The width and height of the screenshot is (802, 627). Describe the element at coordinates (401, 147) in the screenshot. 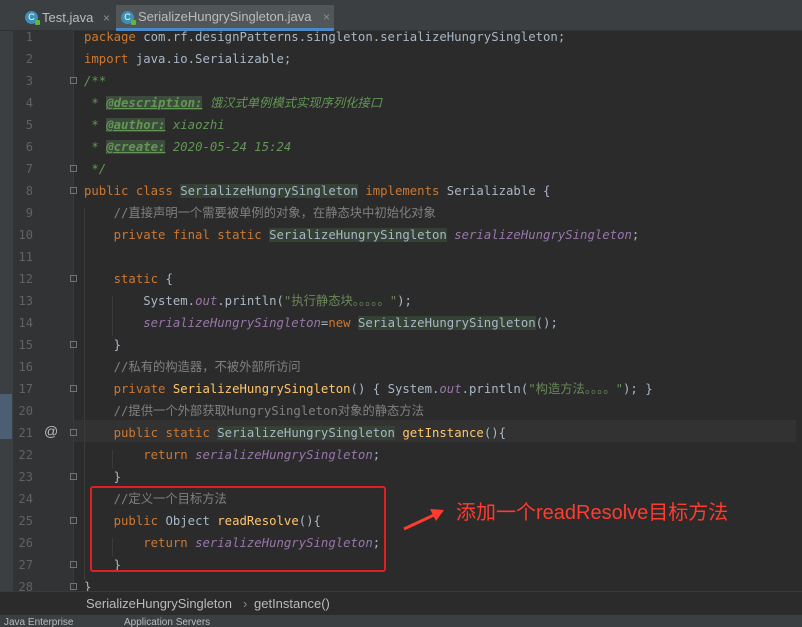

I see `code-line: 6 * @create: 2020-05-24 15:24` at that location.